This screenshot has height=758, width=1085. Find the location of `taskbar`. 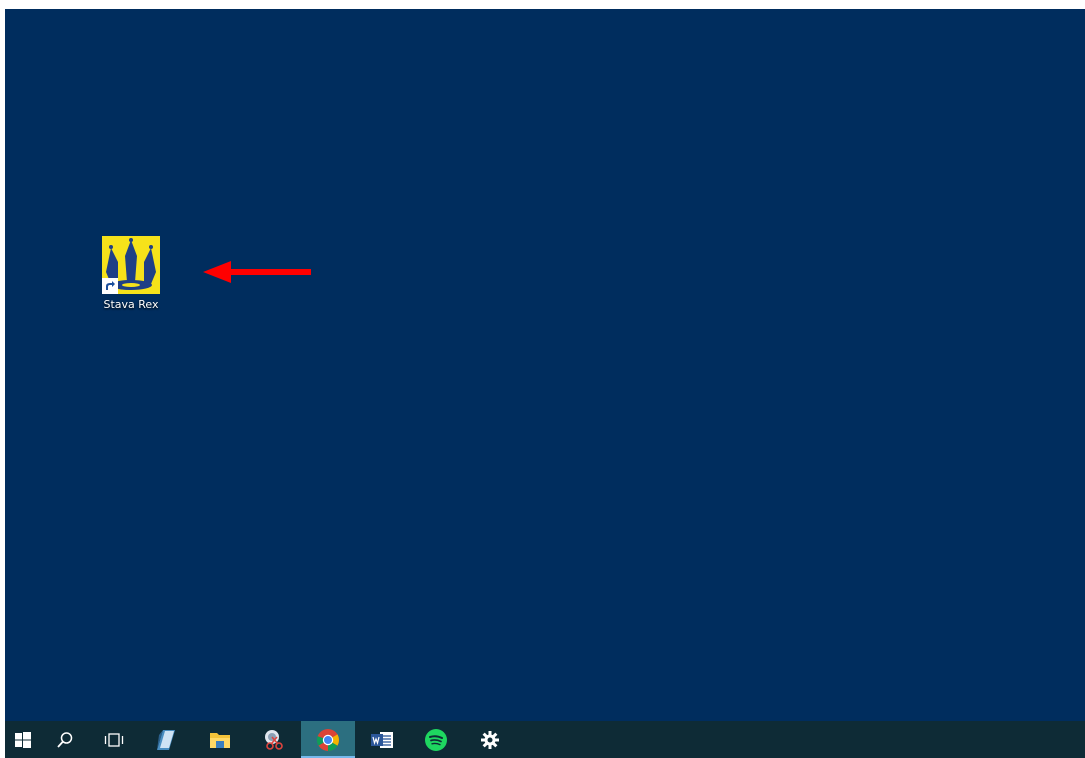

taskbar is located at coordinates (545, 739).